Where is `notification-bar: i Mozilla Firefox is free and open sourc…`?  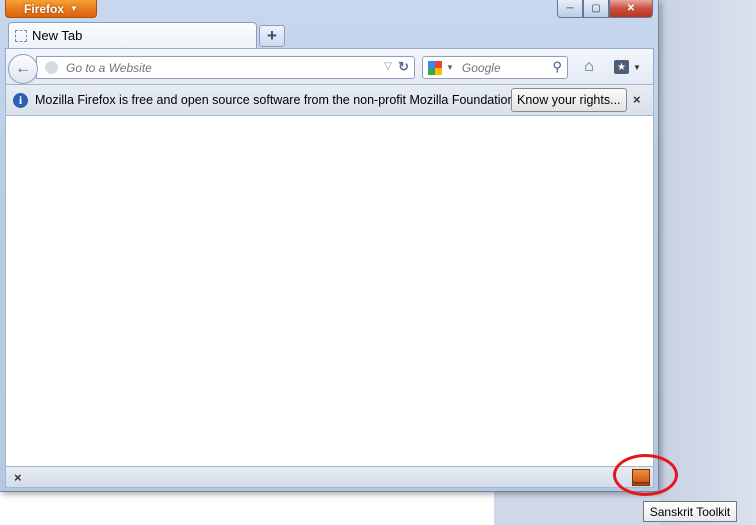
notification-bar: i Mozilla Firefox is free and open sourc… is located at coordinates (329, 100).